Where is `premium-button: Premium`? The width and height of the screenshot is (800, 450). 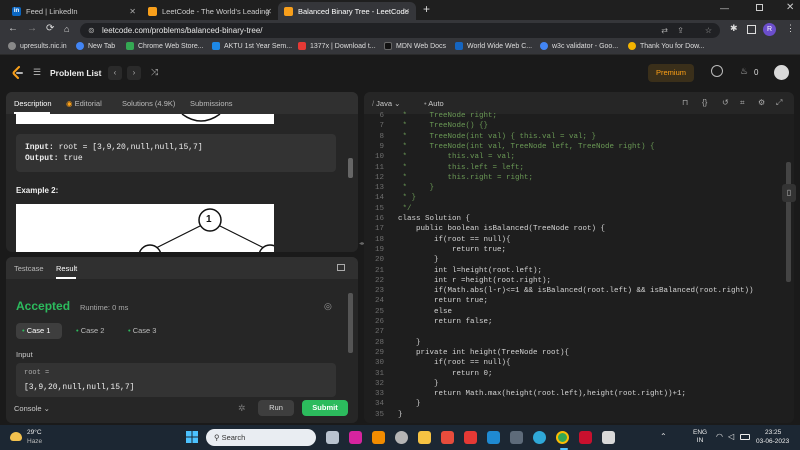 premium-button: Premium is located at coordinates (671, 73).